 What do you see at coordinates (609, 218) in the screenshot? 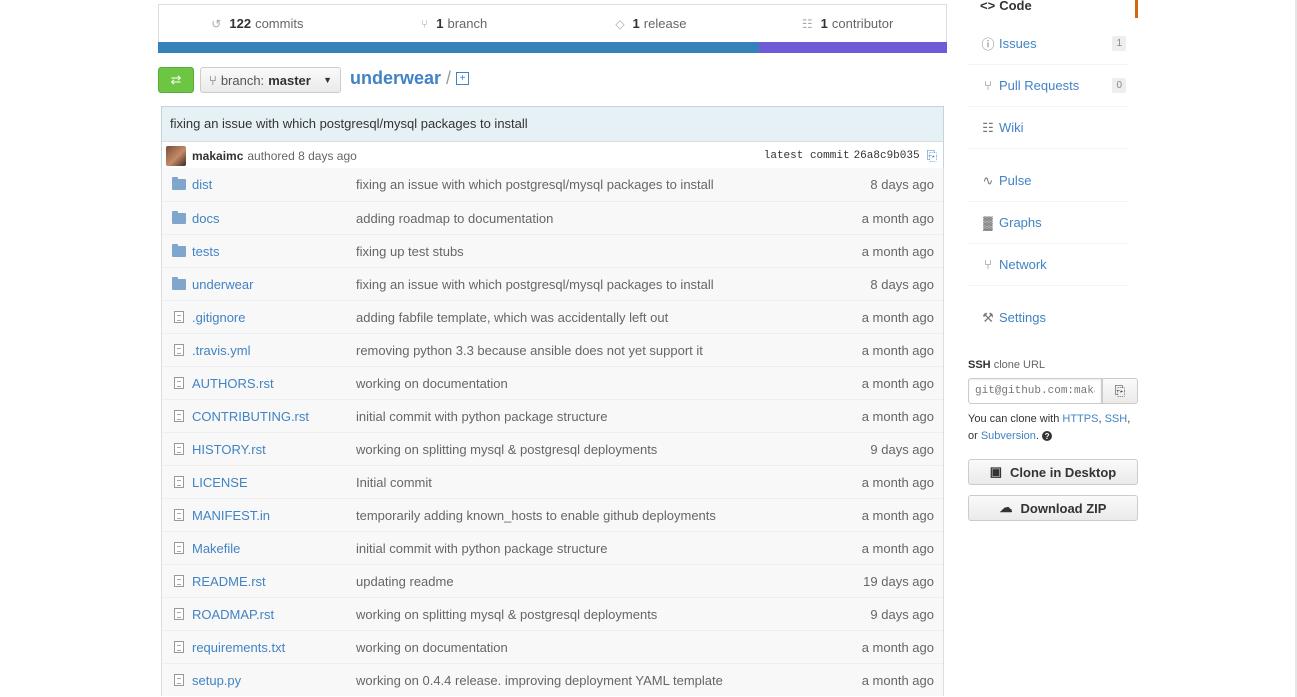
I see `file-commit-message-link: adding roadmap to documentation` at bounding box center [609, 218].